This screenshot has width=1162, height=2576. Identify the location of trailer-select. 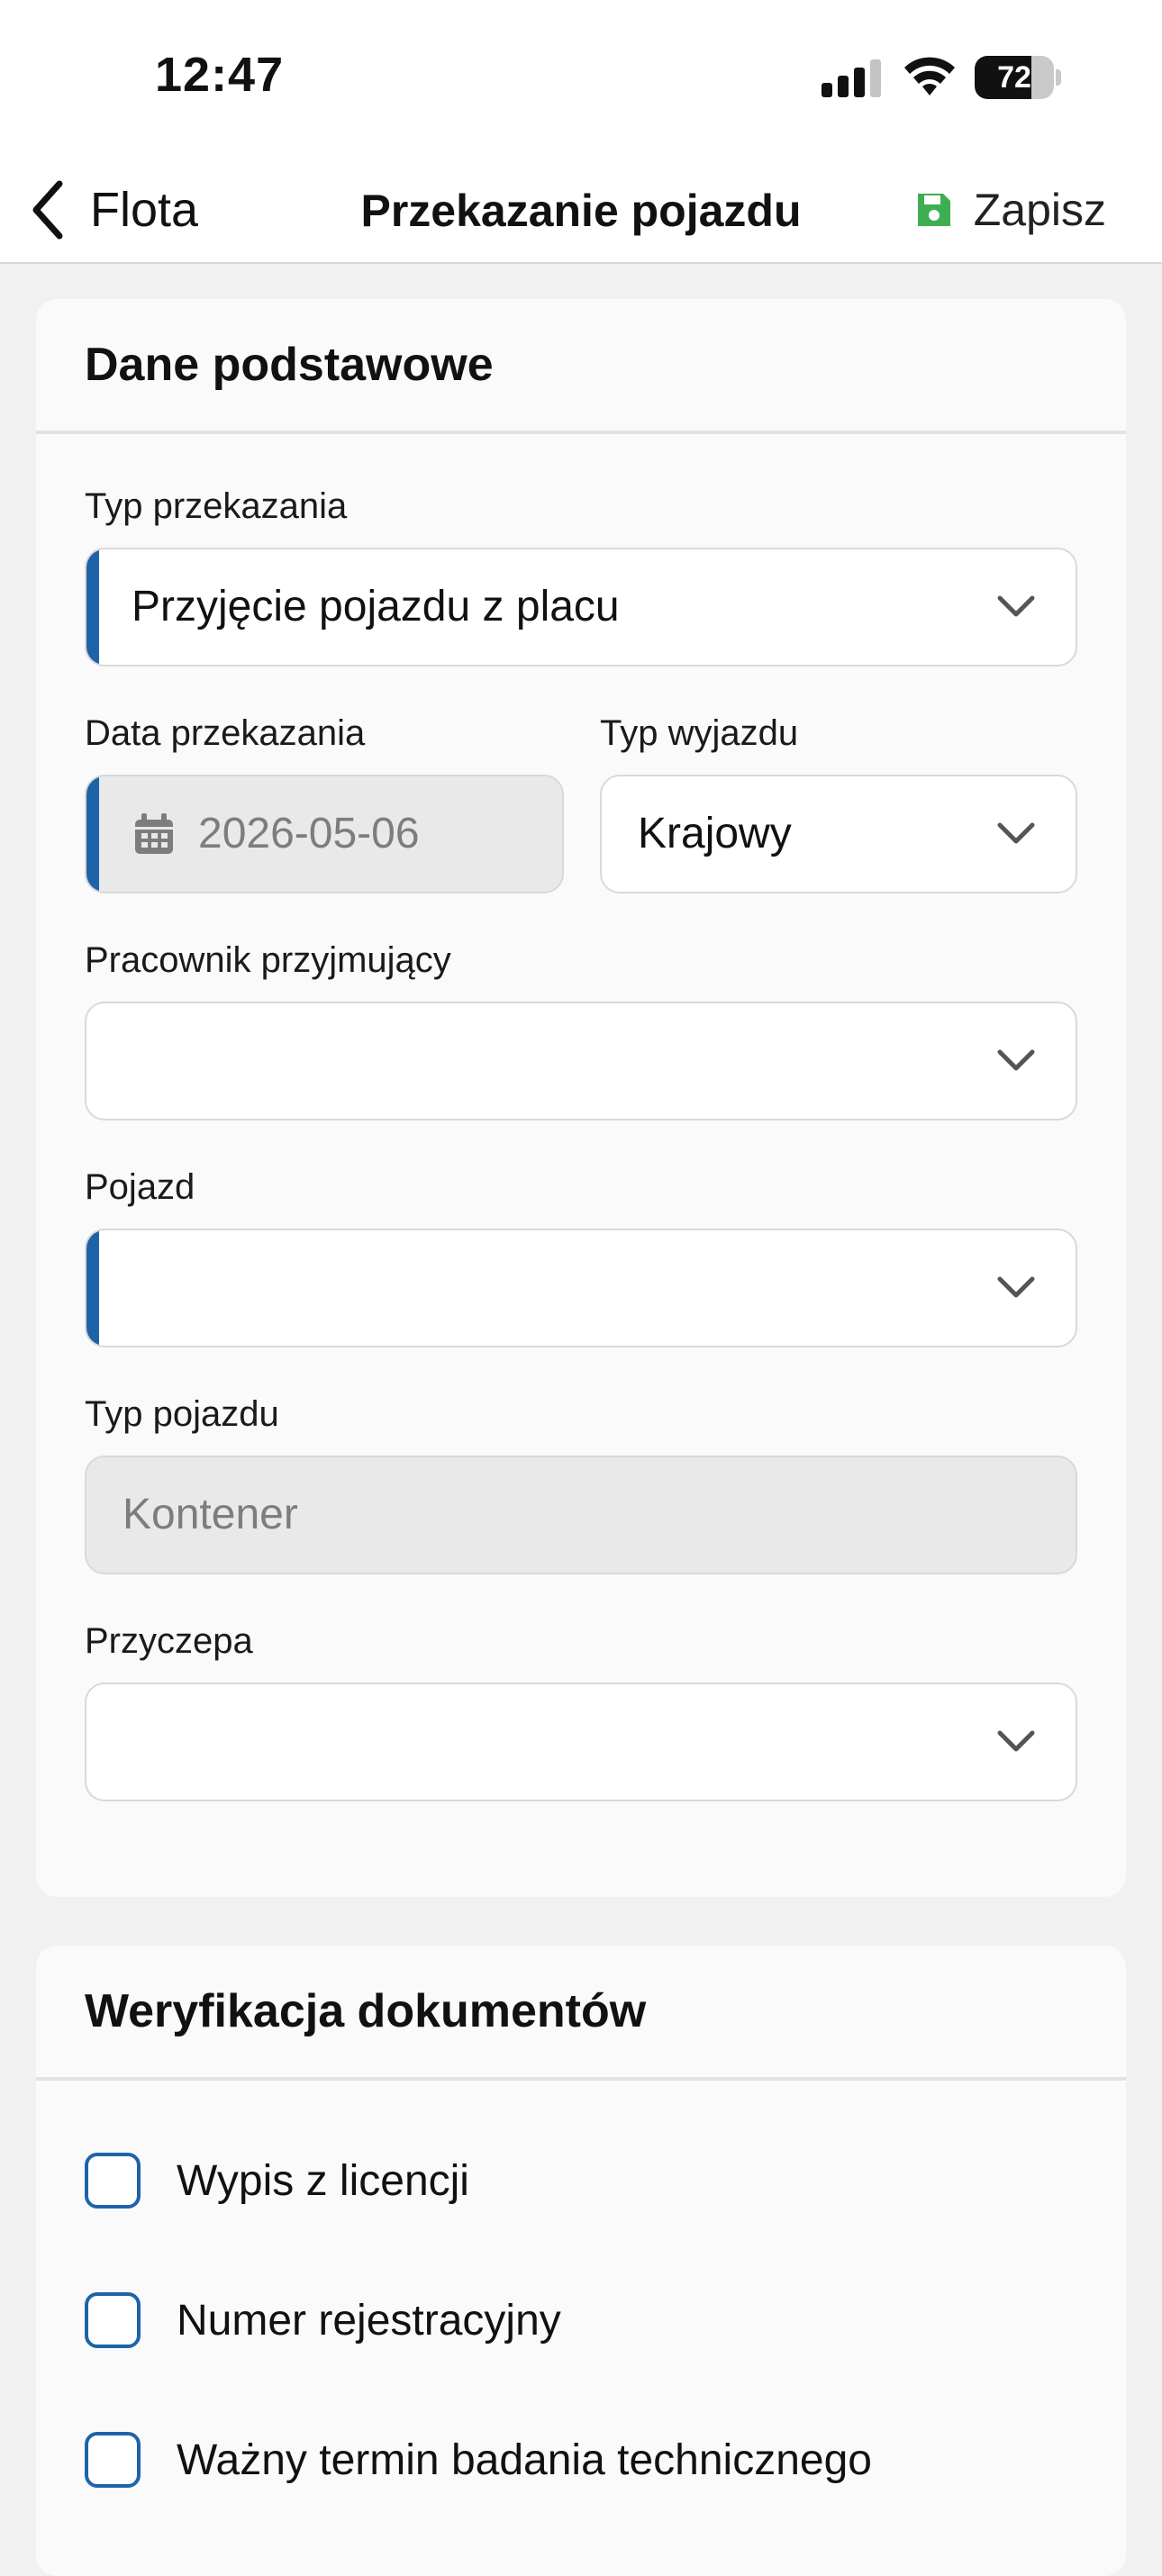
(581, 1742).